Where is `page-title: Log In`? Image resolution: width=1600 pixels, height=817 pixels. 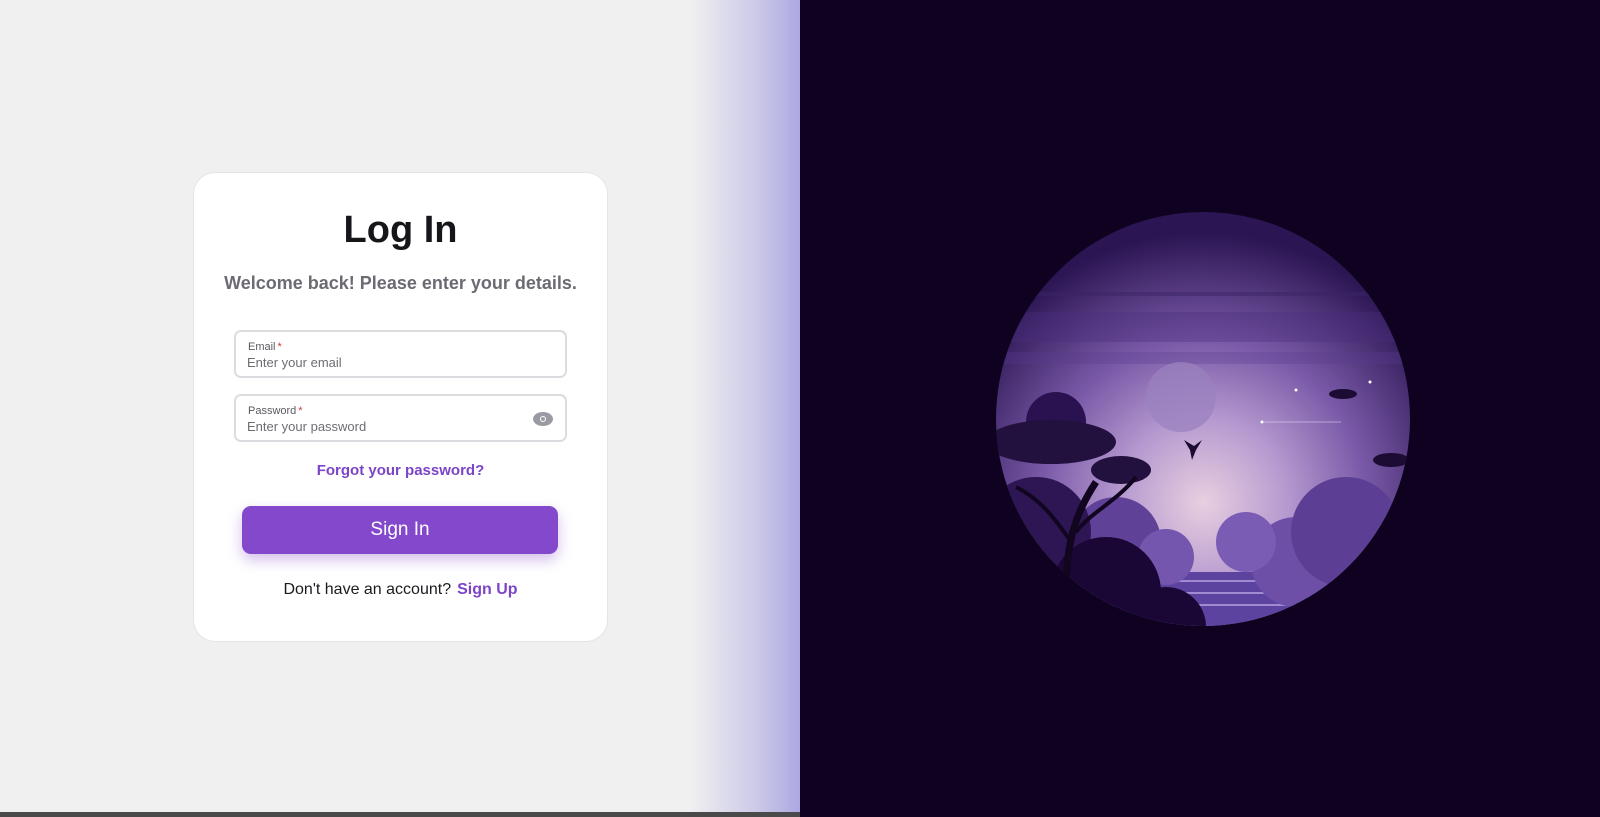 page-title: Log In is located at coordinates (400, 230).